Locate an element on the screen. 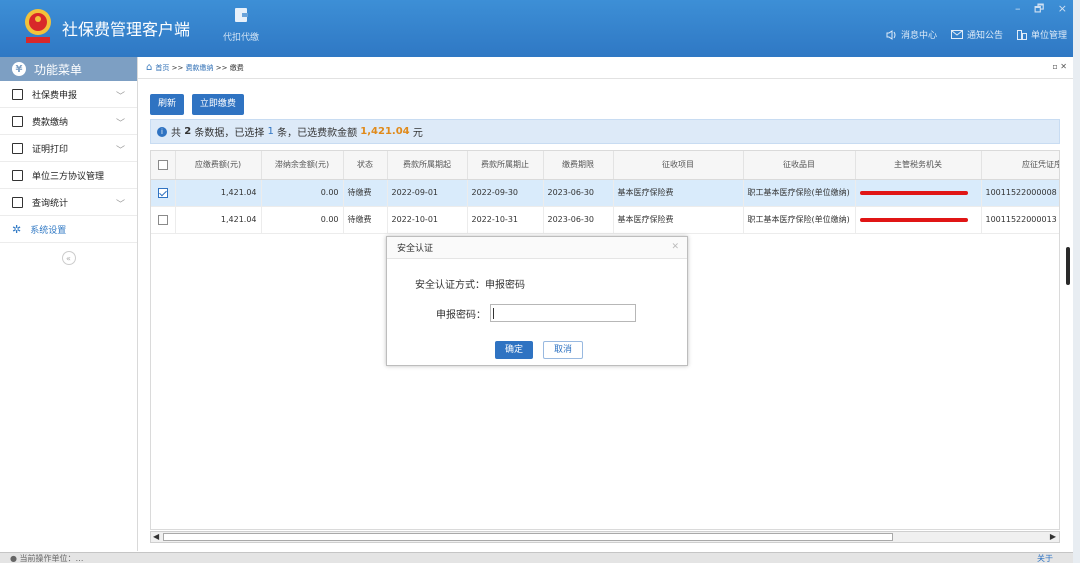  refresh-button: 刷新 is located at coordinates (167, 104).